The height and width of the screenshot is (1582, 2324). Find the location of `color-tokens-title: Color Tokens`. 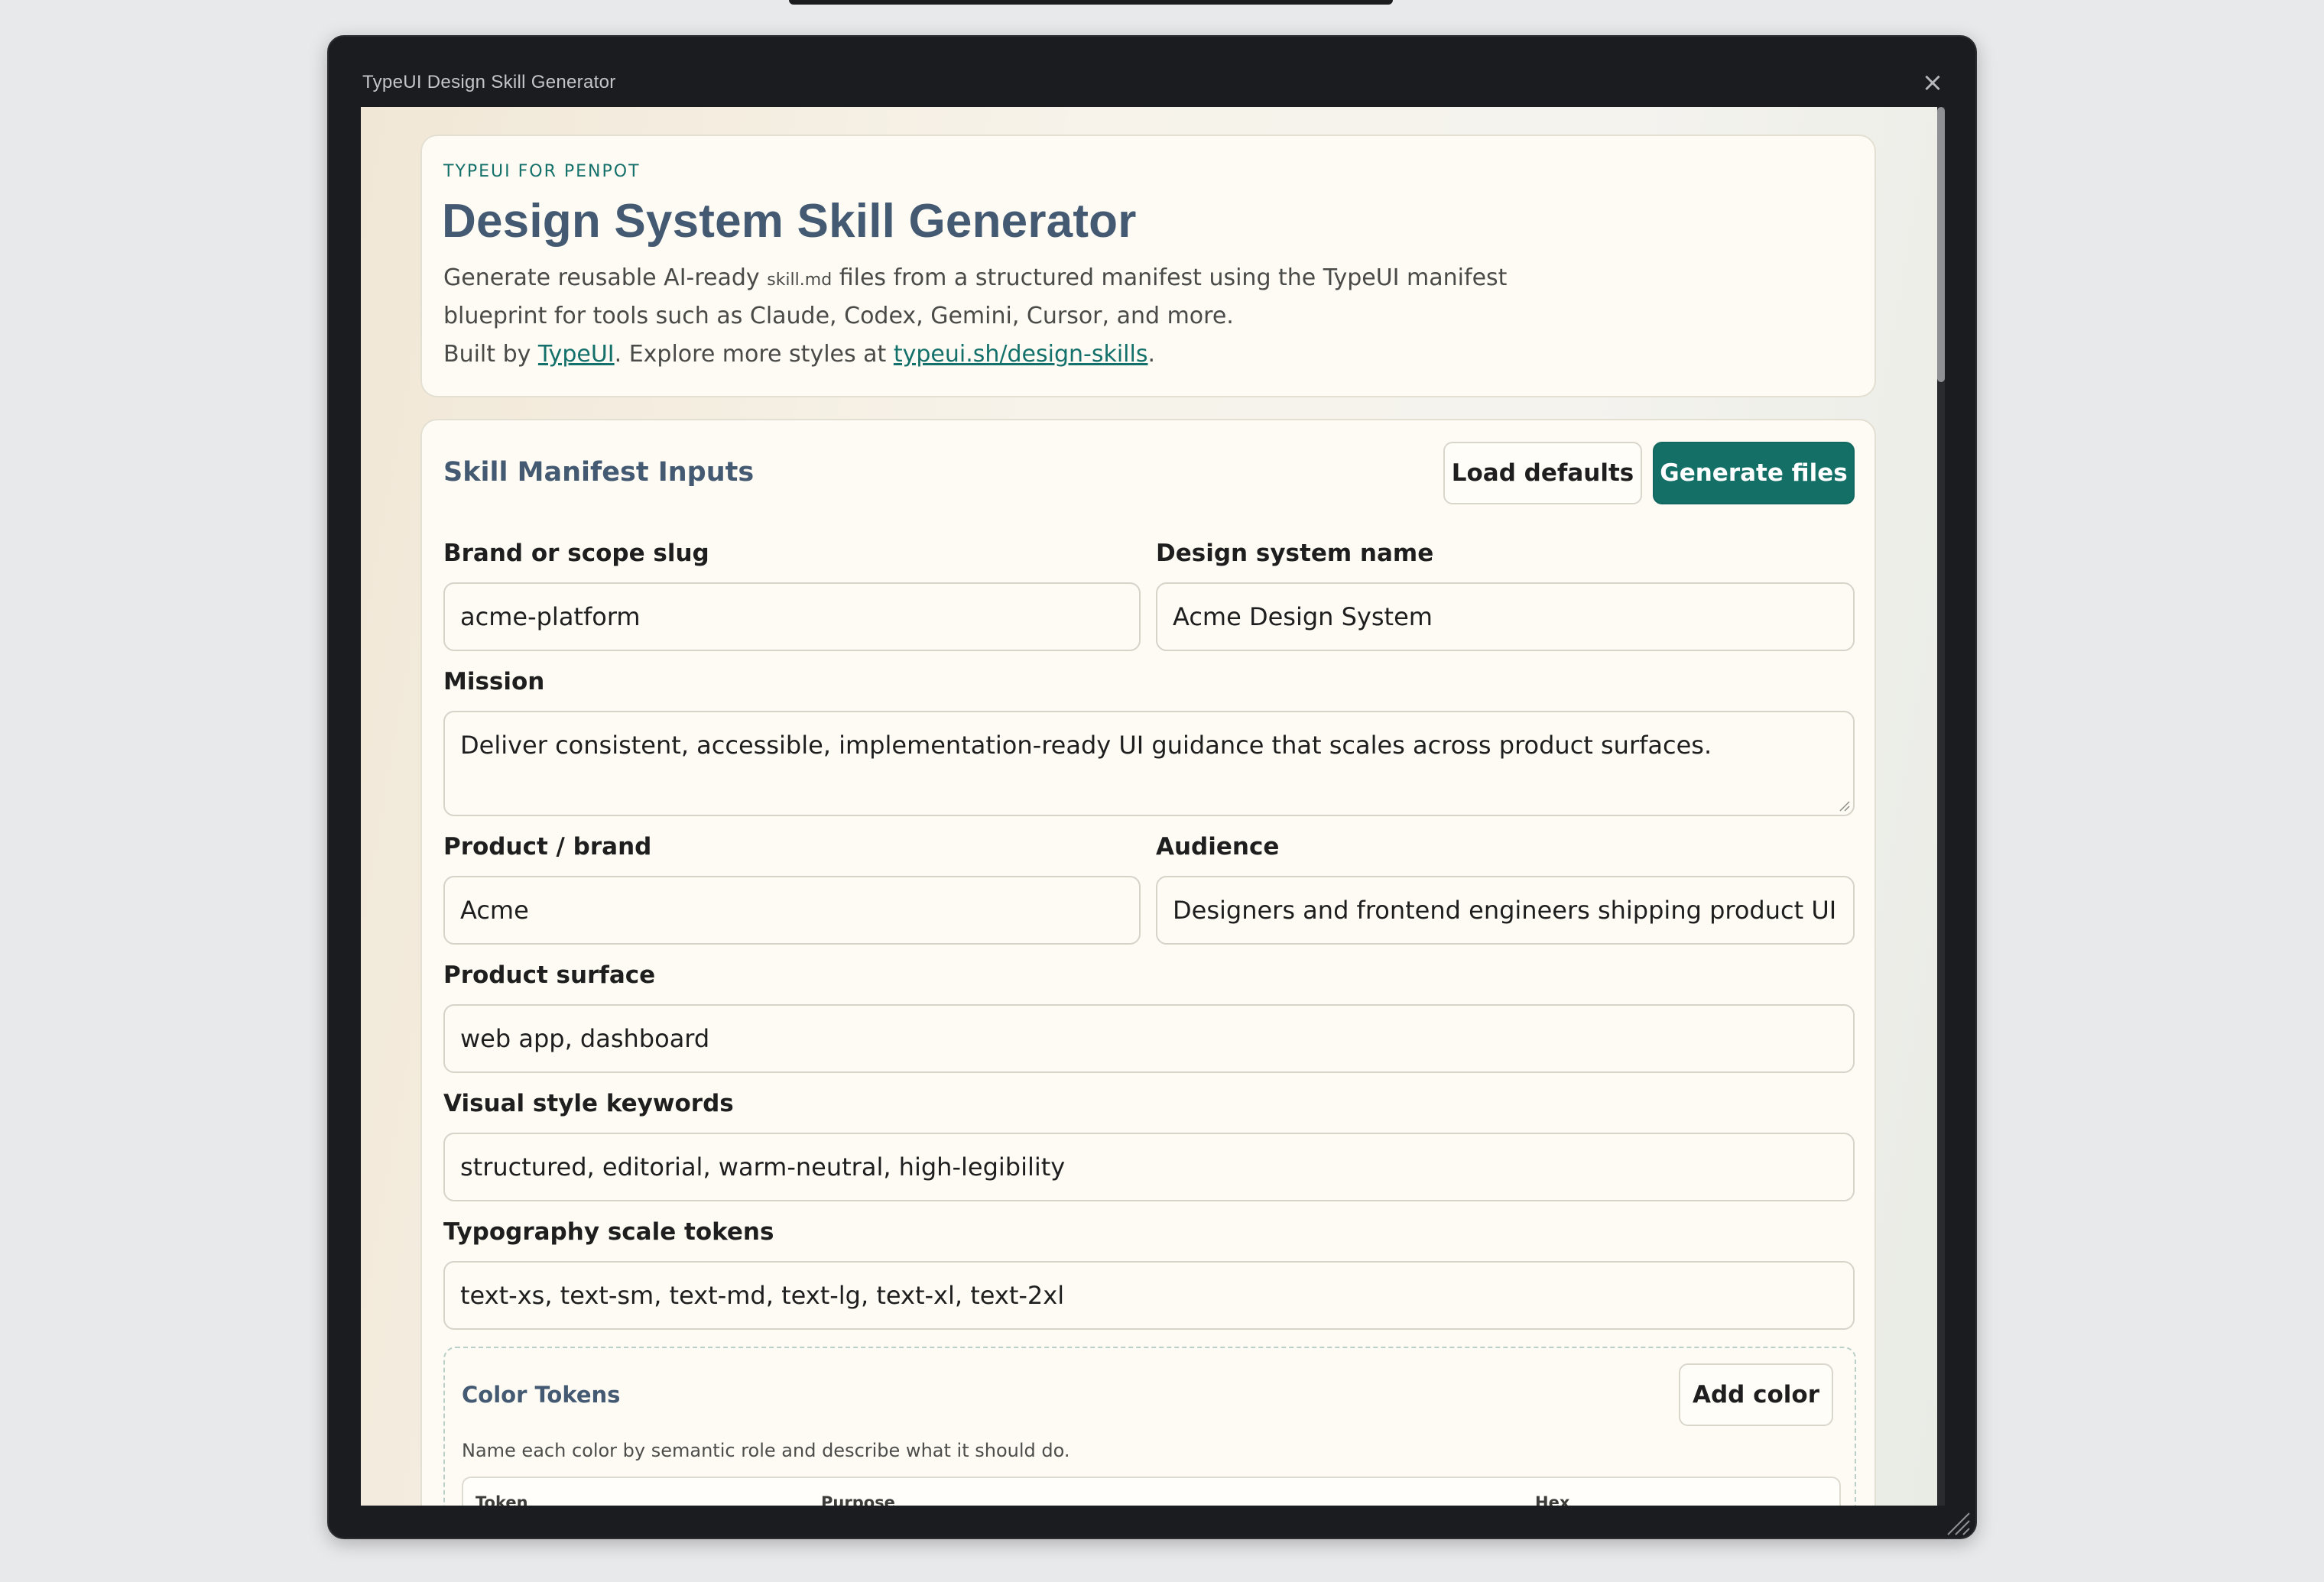

color-tokens-title: Color Tokens is located at coordinates (542, 1395).